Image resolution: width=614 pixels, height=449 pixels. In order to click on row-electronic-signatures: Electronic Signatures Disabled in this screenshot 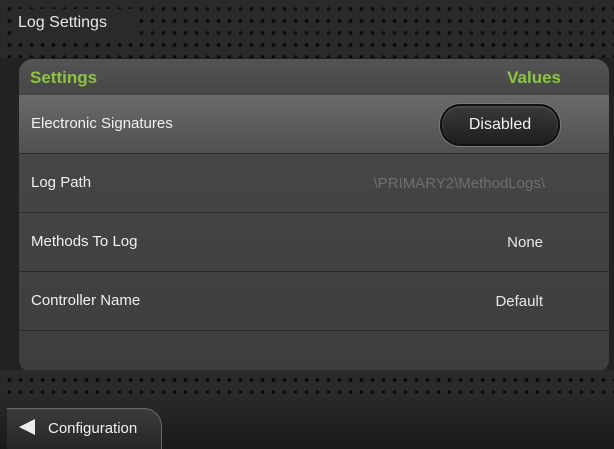, I will do `click(314, 124)`.